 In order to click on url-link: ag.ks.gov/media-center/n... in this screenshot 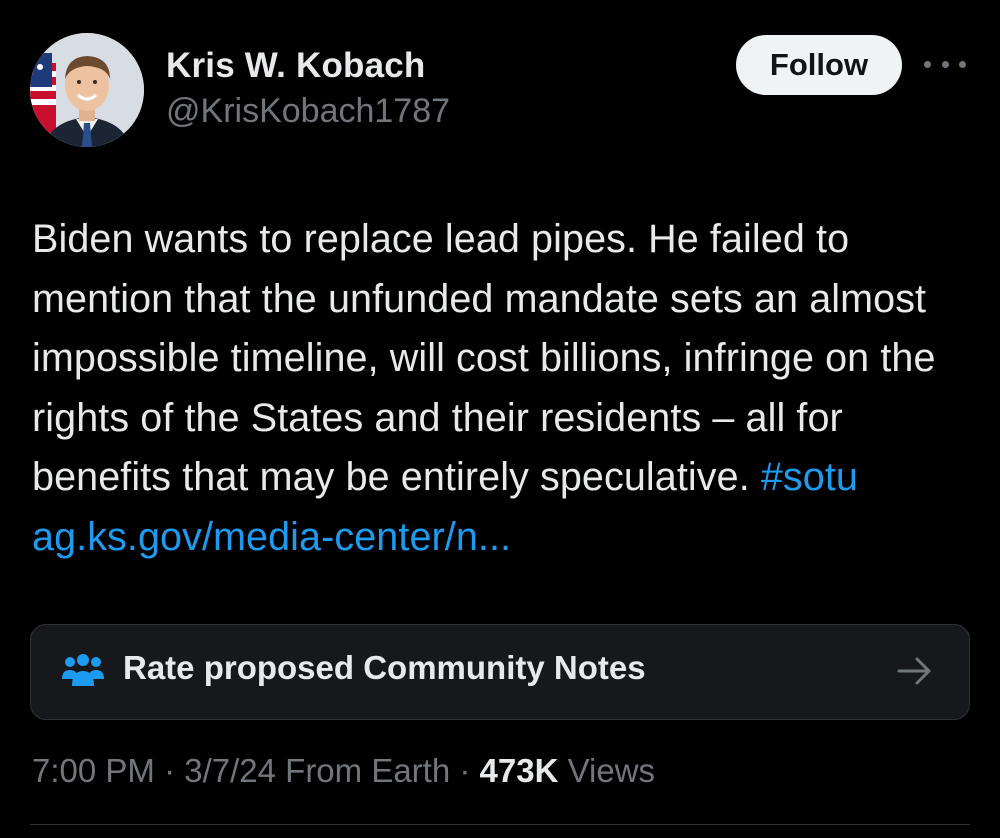, I will do `click(271, 537)`.